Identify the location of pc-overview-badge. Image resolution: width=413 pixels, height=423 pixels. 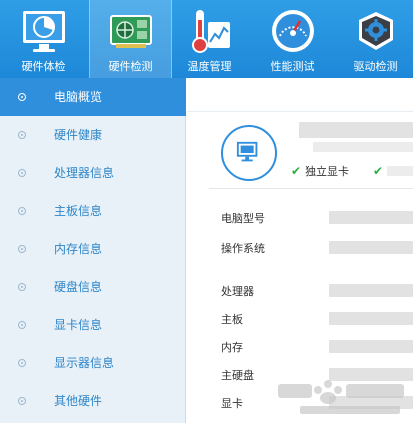
(249, 153).